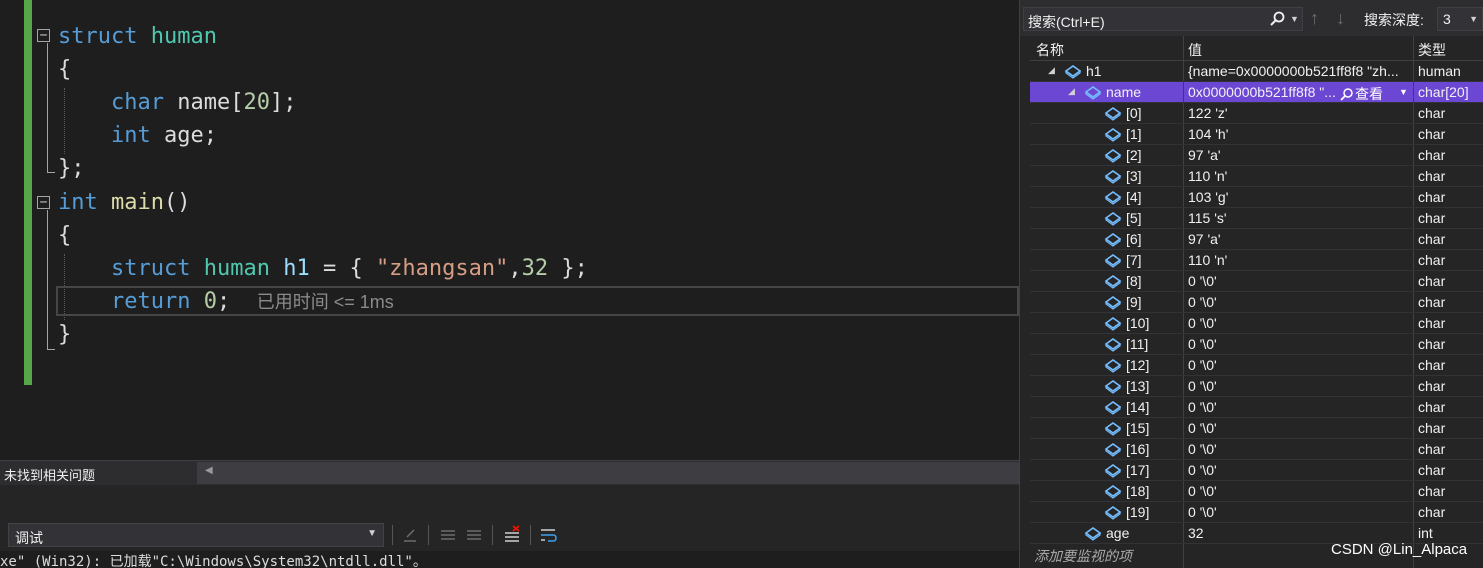  I want to click on code-line: }, so click(64, 334).